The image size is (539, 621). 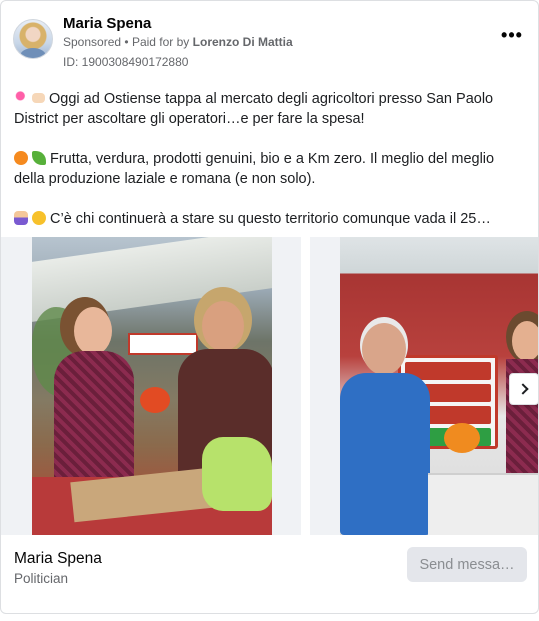 I want to click on pushpin-icon, so click(x=21, y=98).